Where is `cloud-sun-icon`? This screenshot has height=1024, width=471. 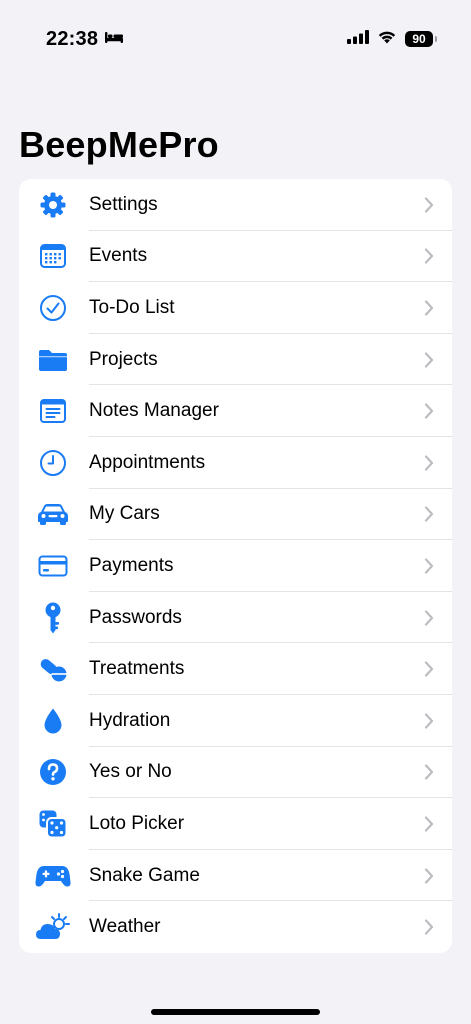
cloud-sun-icon is located at coordinates (53, 927).